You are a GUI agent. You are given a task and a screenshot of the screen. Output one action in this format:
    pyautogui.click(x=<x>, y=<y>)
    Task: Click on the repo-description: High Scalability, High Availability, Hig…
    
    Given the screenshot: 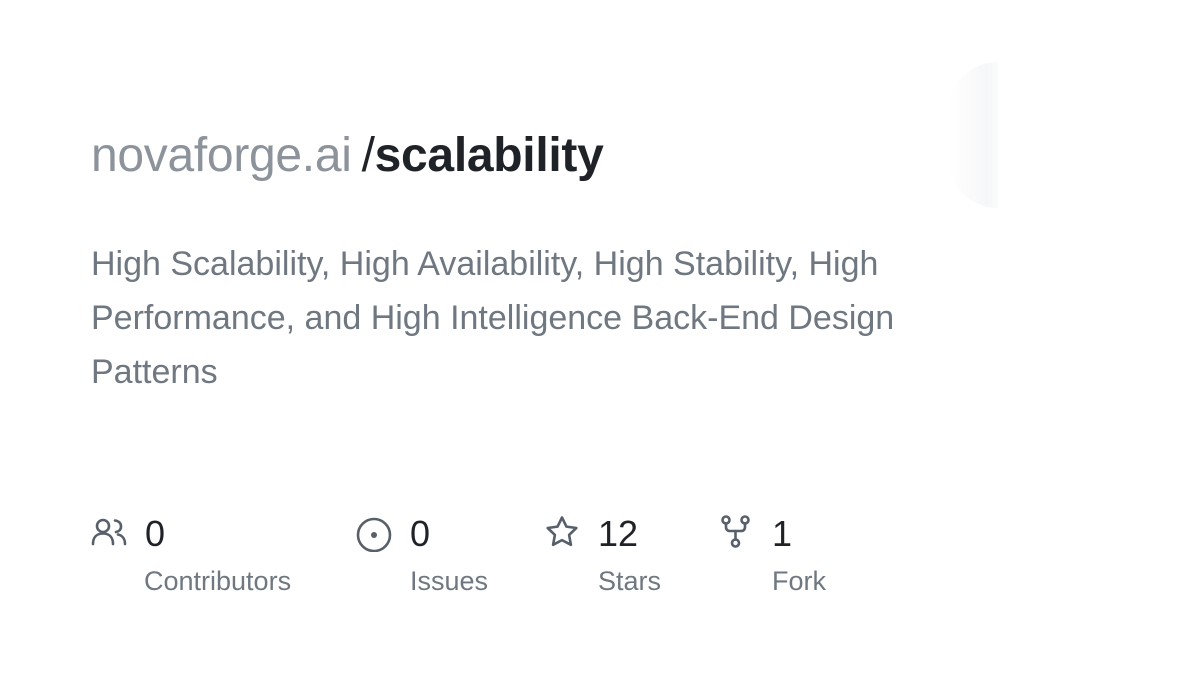 What is the action you would take?
    pyautogui.click(x=493, y=318)
    